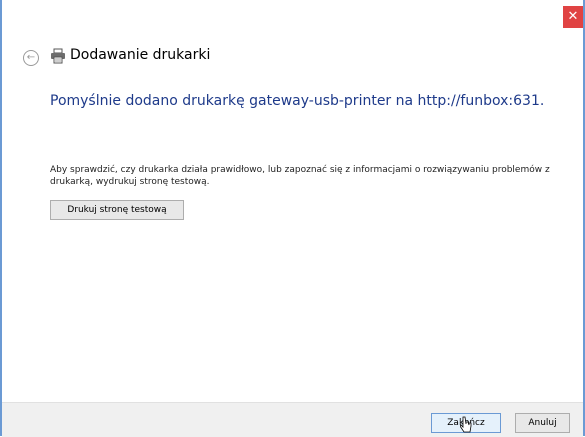 The width and height of the screenshot is (585, 437). I want to click on wizard-footer: Zakończ Anuluj, so click(292, 419).